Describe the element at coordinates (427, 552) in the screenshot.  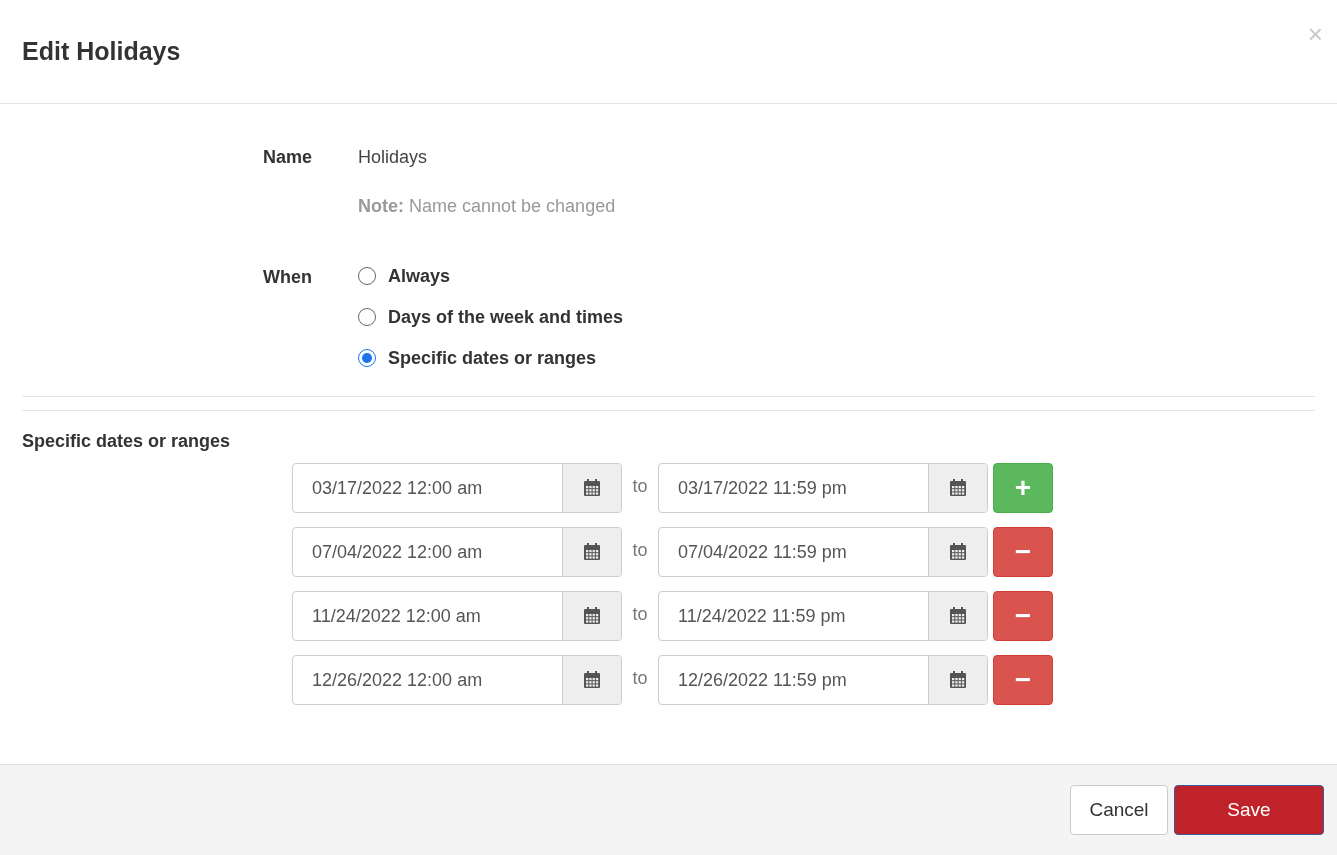
I see `date-field: 07/04/2022 12:00 am` at that location.